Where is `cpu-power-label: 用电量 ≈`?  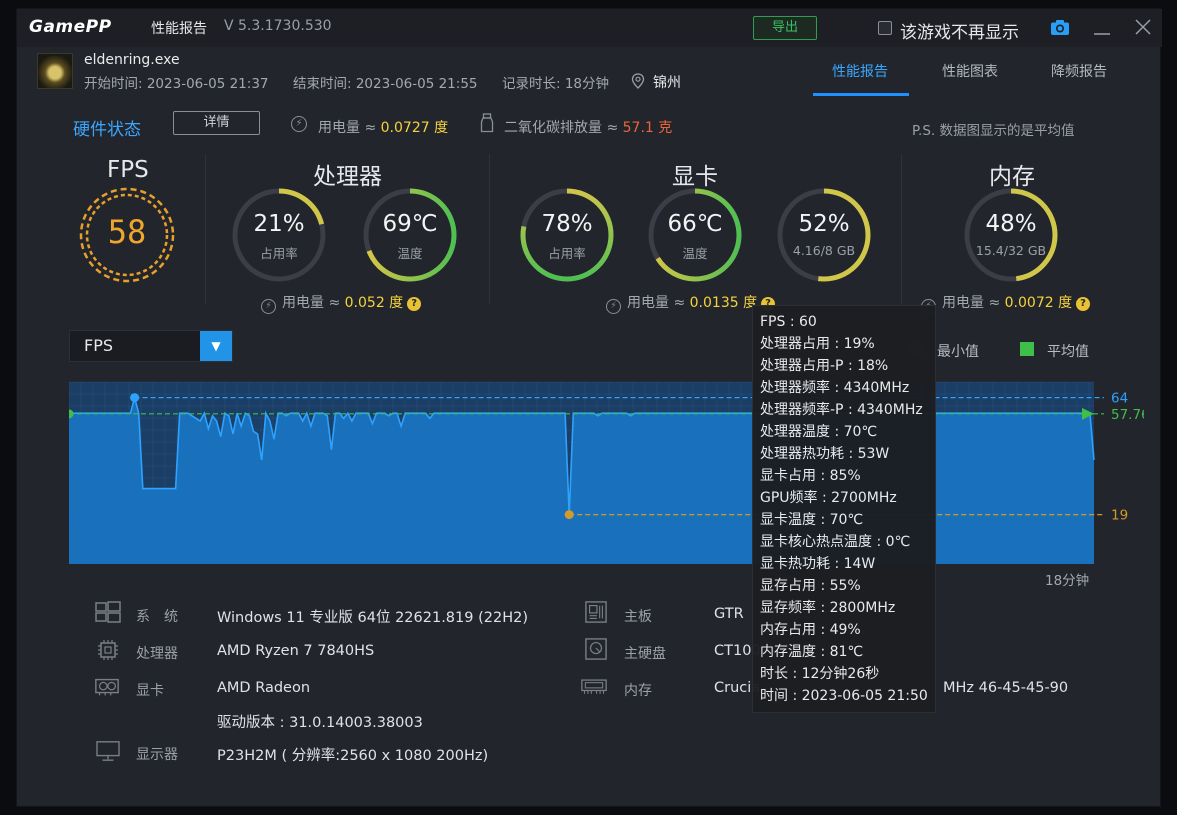 cpu-power-label: 用电量 ≈ is located at coordinates (311, 303).